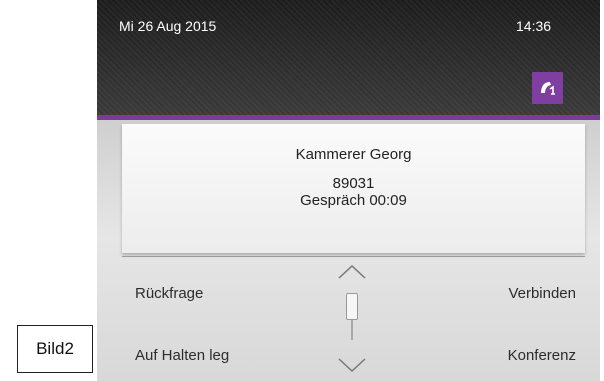 The image size is (604, 381). I want to click on figure-caption: Bild2, so click(55, 349).